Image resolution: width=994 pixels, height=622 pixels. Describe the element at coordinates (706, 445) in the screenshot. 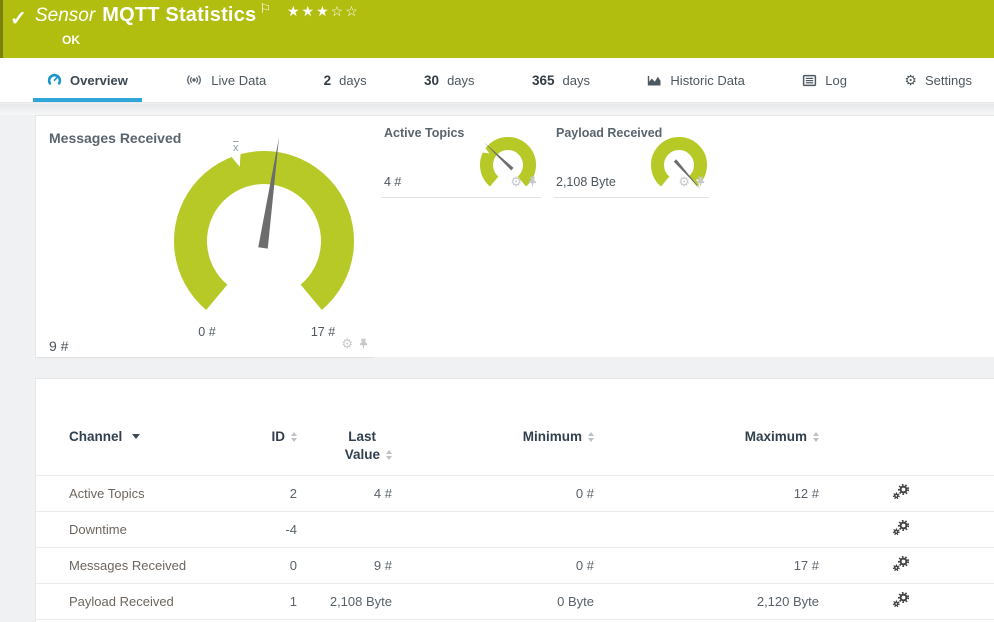

I see `column-header-maximum: Maximum` at that location.